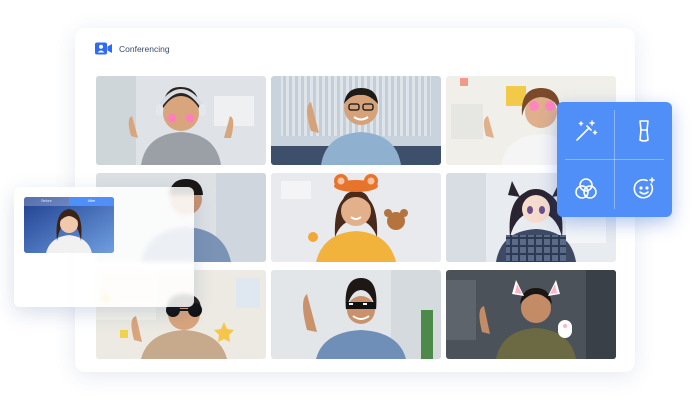 The image size is (696, 400). I want to click on app-title: Conferencing, so click(144, 48).